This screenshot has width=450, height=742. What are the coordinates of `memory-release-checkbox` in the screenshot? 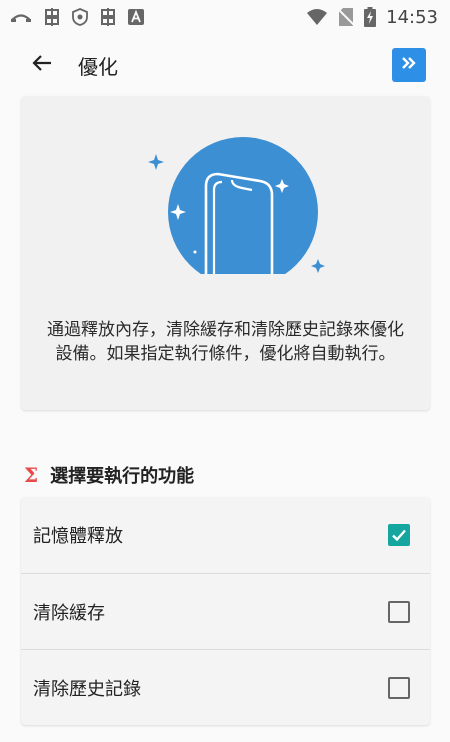 It's located at (399, 535).